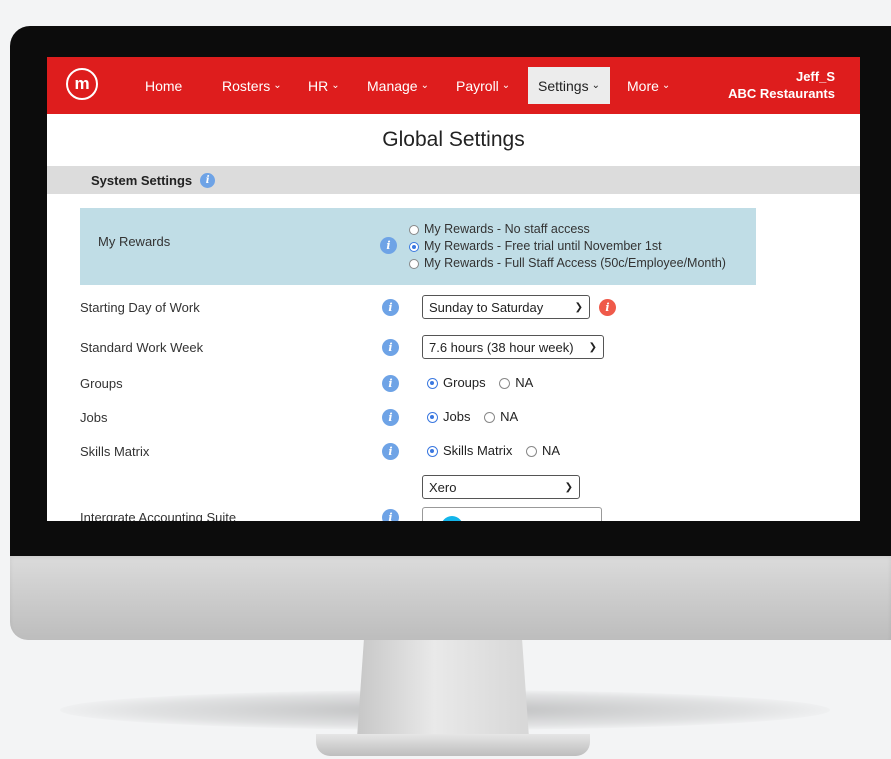  I want to click on groups-radio-group: Groups NA, so click(480, 382).